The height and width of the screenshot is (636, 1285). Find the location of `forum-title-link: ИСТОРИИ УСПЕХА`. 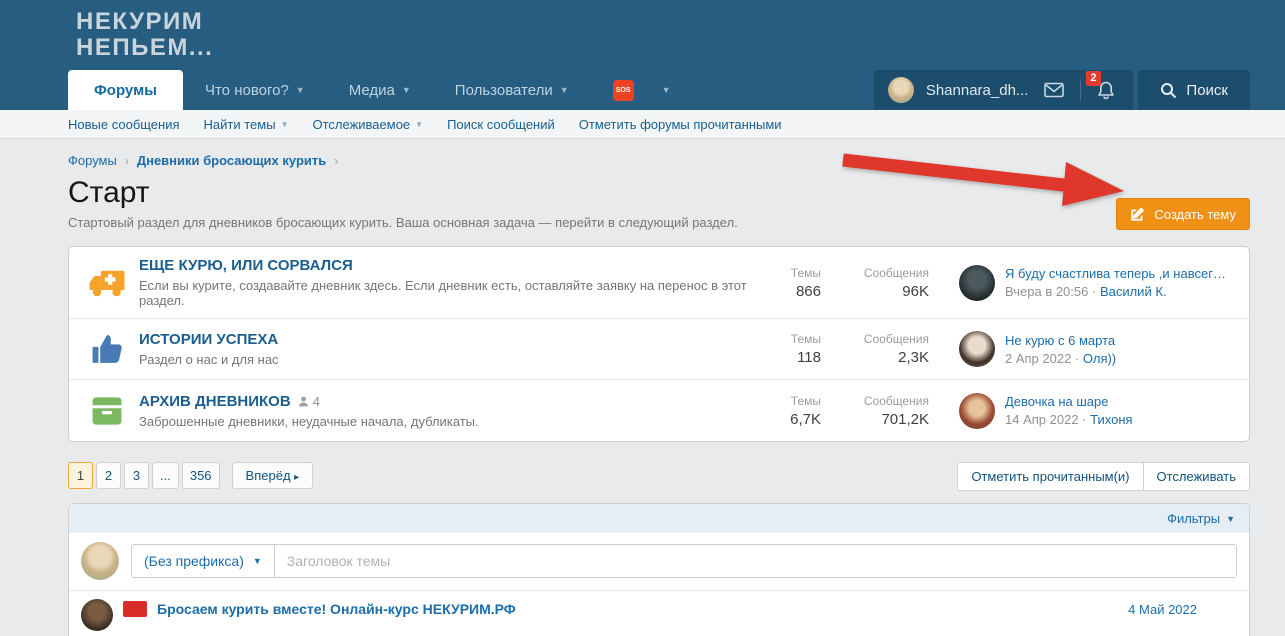

forum-title-link: ИСТОРИИ УСПЕХА is located at coordinates (448, 339).